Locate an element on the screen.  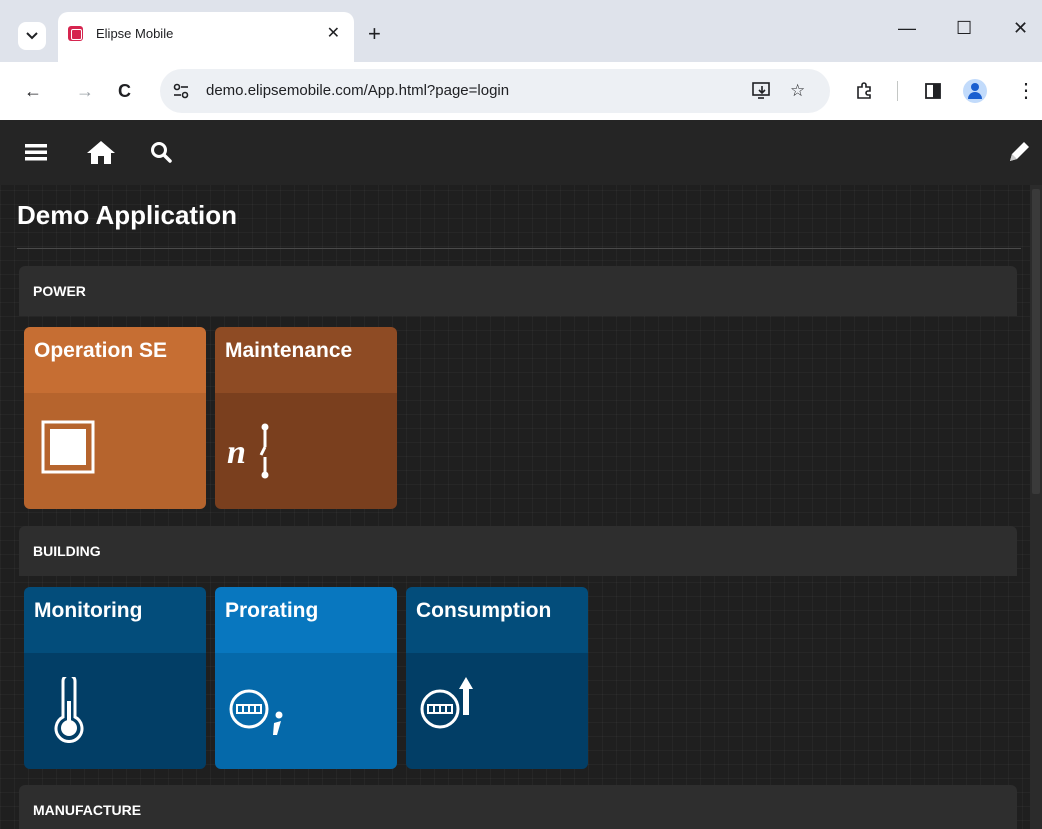
tile-maintenance: Maintenance n is located at coordinates (306, 418).